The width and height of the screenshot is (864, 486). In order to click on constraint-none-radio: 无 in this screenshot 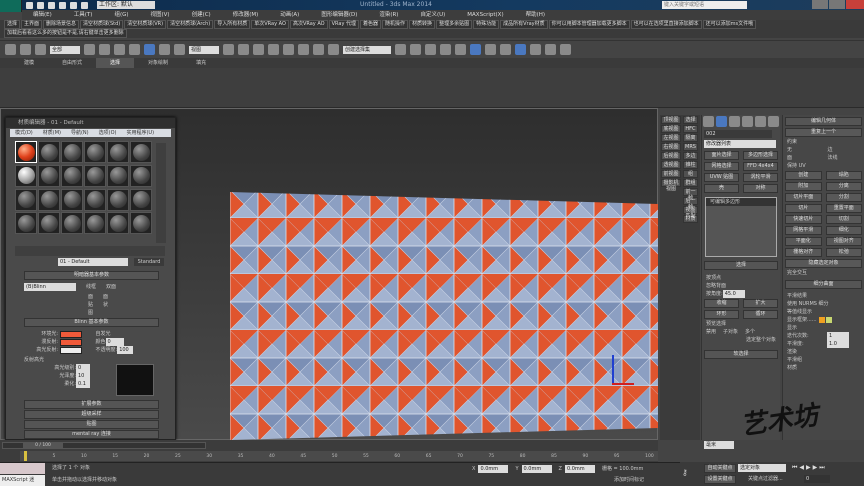, I will do `click(803, 150)`.